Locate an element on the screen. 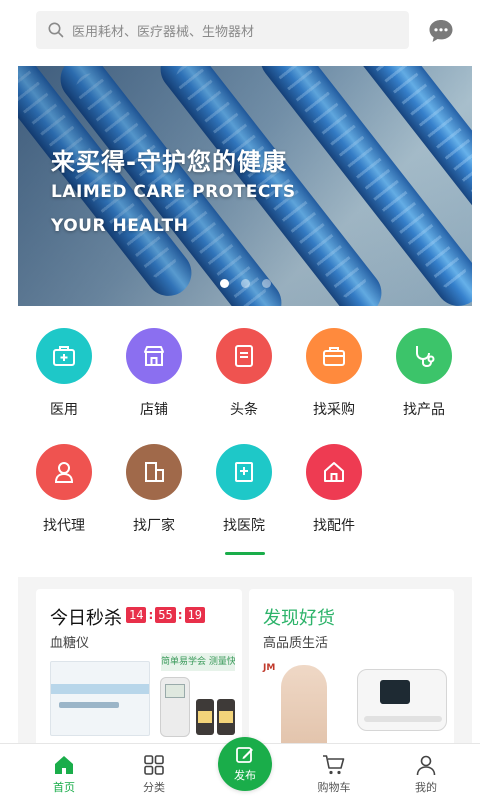 The width and height of the screenshot is (480, 800). factory-icon is located at coordinates (154, 472).